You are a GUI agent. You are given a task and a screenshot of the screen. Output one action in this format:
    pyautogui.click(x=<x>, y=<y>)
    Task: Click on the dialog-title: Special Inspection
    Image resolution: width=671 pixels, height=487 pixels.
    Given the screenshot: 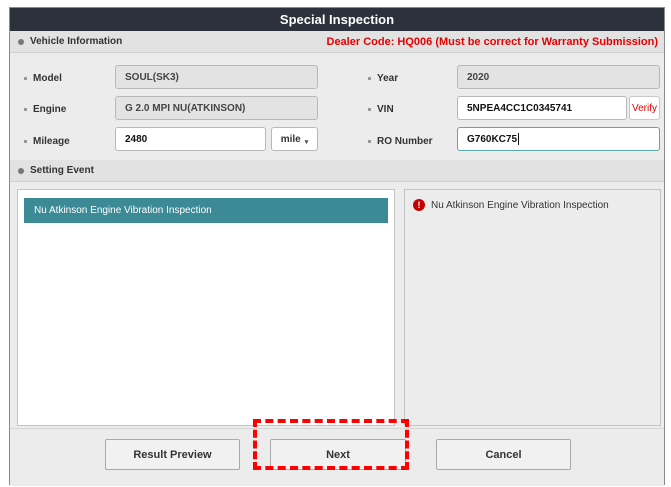 What is the action you would take?
    pyautogui.click(x=337, y=19)
    